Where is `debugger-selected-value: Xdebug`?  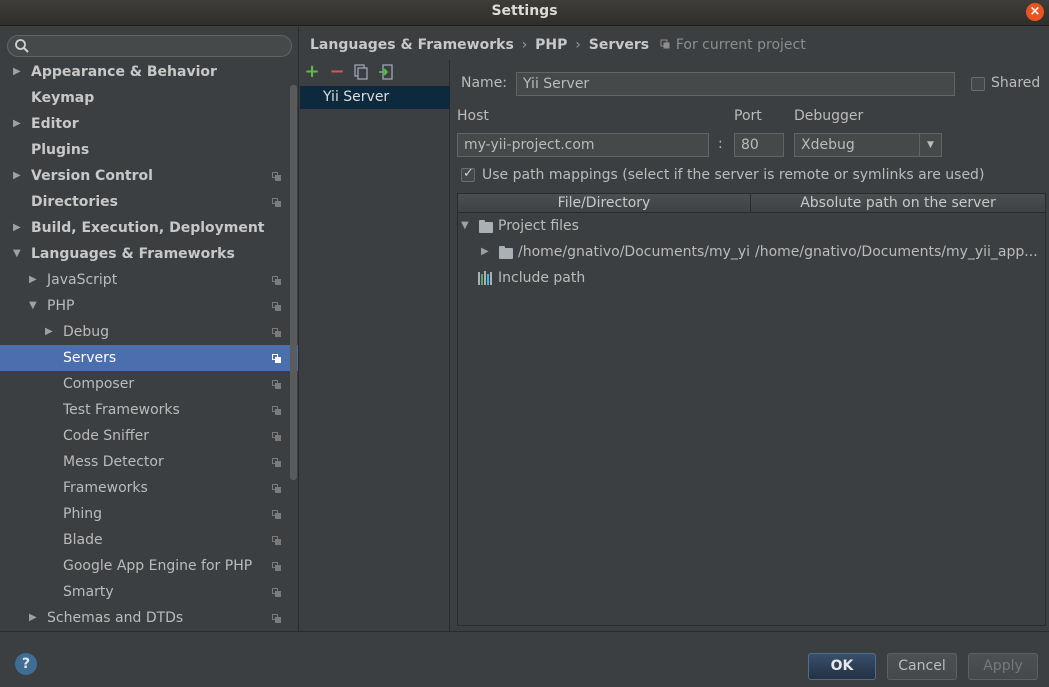 debugger-selected-value: Xdebug is located at coordinates (828, 145).